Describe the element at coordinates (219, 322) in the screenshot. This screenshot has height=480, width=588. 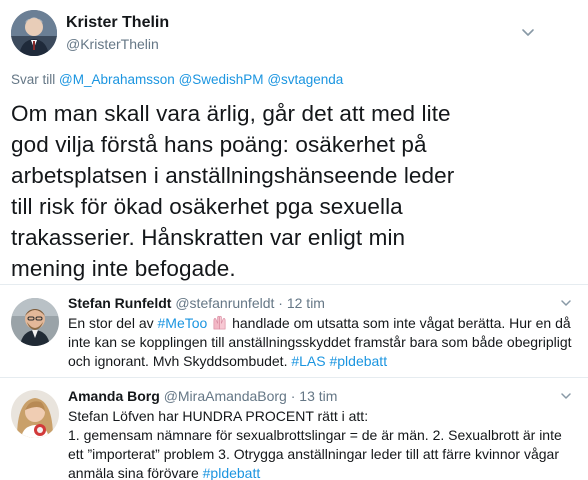
I see `raised-hands-icon` at that location.